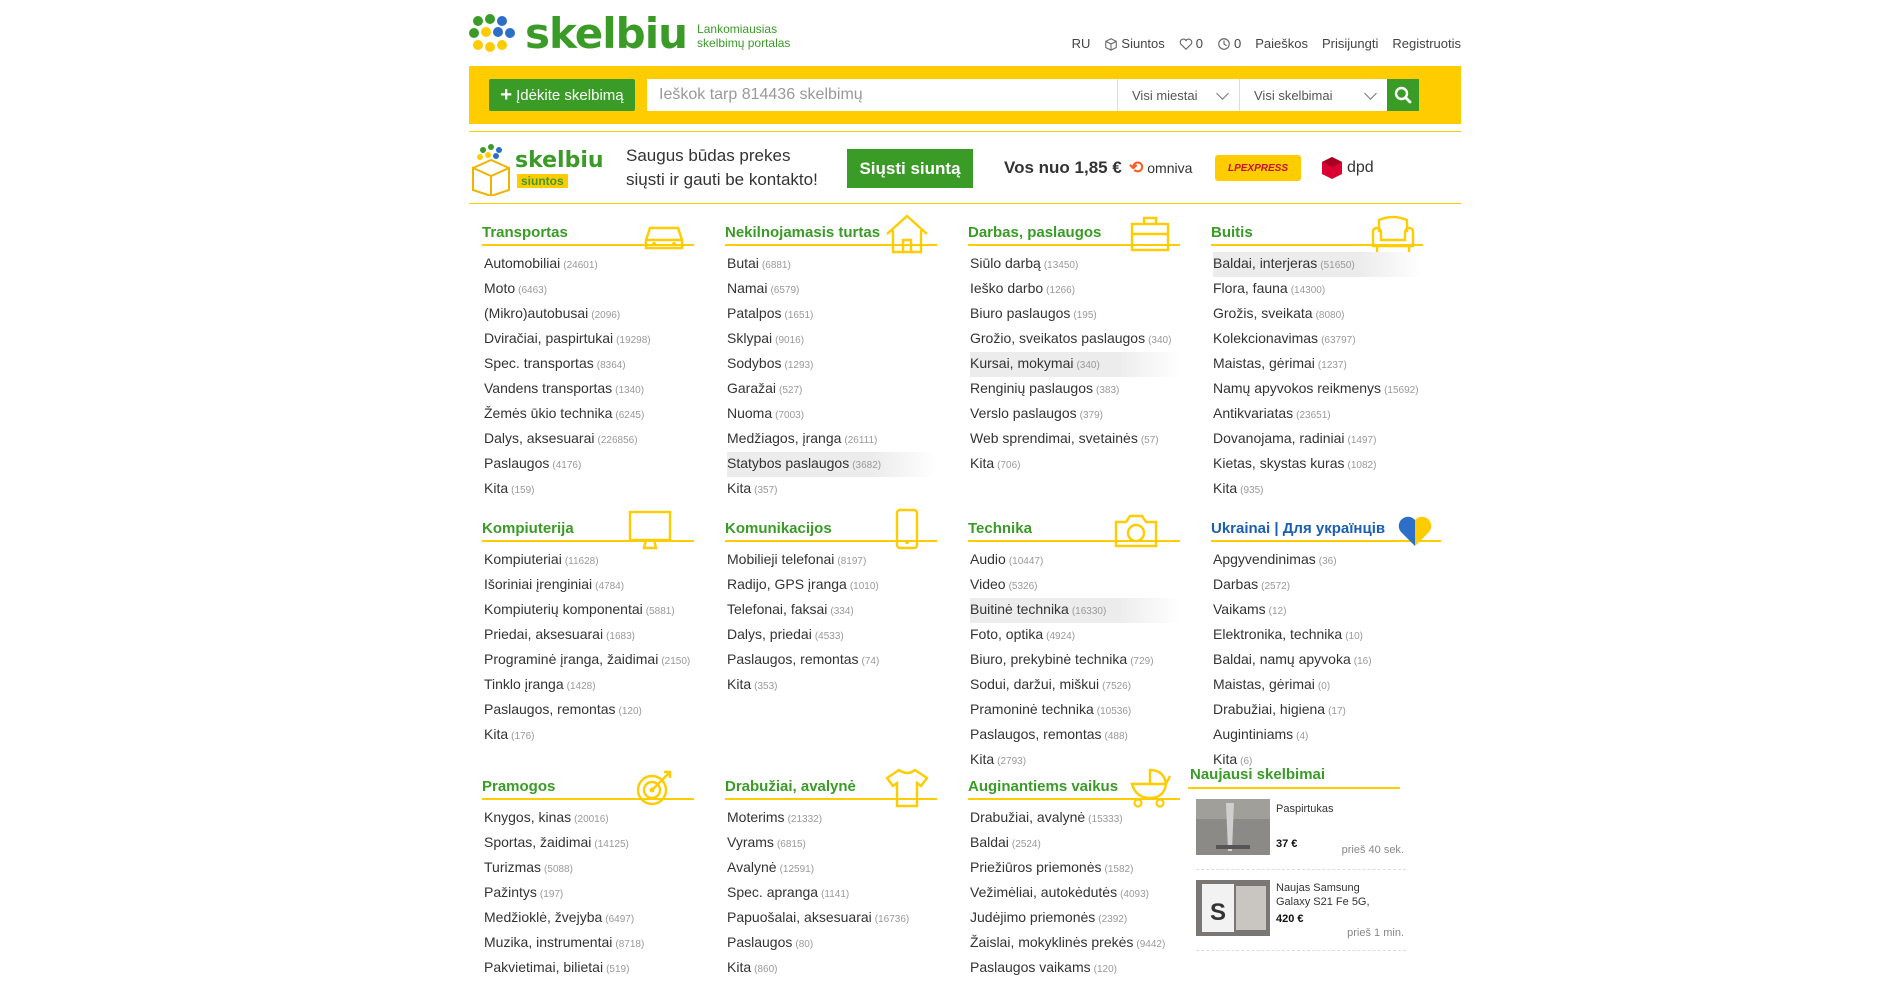 The width and height of the screenshot is (1903, 981). What do you see at coordinates (1075, 610) in the screenshot?
I see `category-link: Buitinė technika (16330)` at bounding box center [1075, 610].